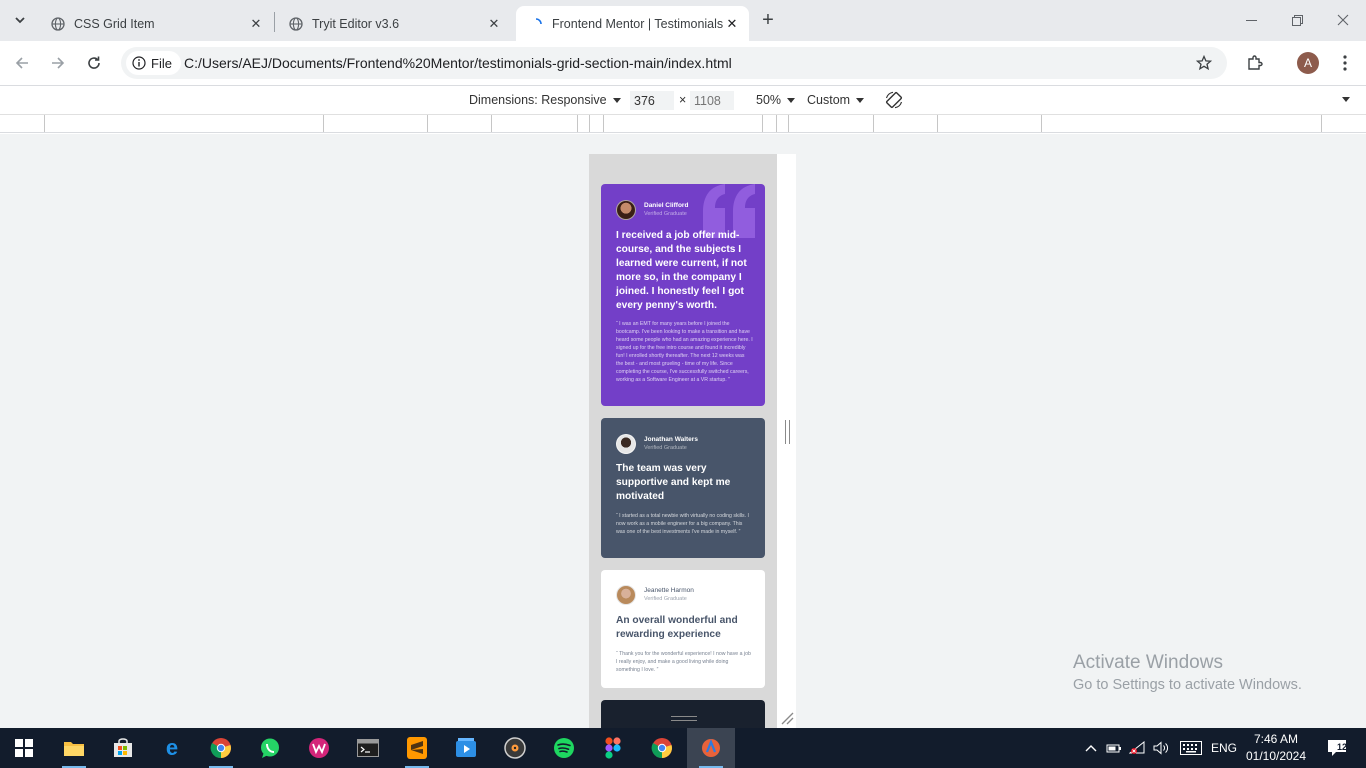 The height and width of the screenshot is (768, 1366). What do you see at coordinates (24, 748) in the screenshot?
I see `start-button` at bounding box center [24, 748].